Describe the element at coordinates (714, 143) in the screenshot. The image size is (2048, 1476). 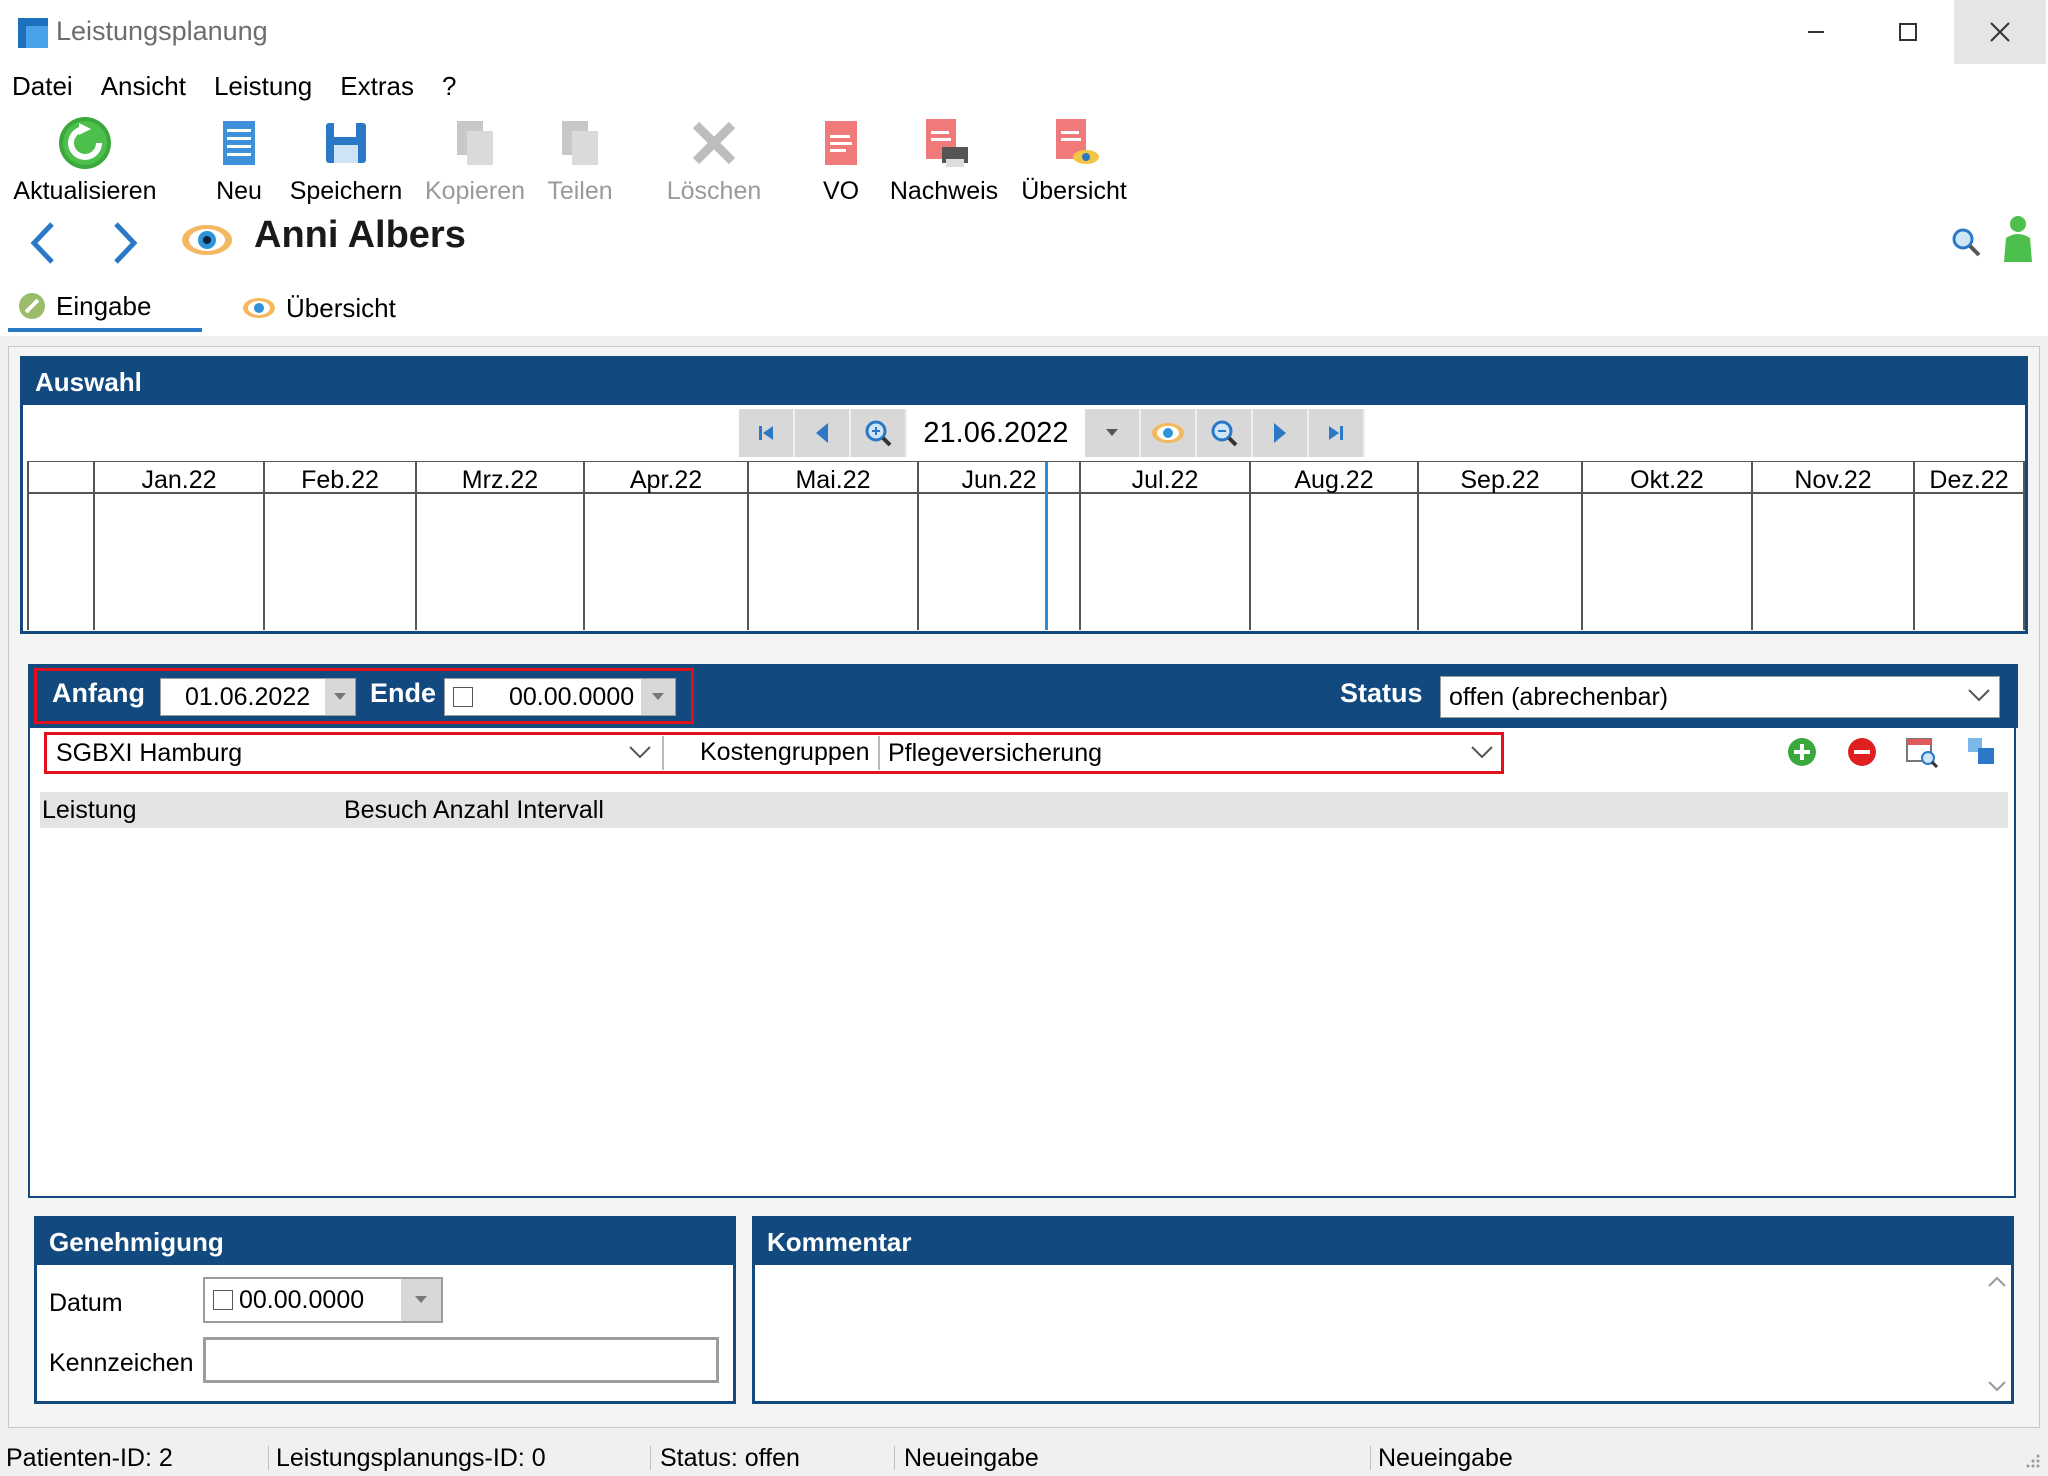
I see `delete-icon` at that location.